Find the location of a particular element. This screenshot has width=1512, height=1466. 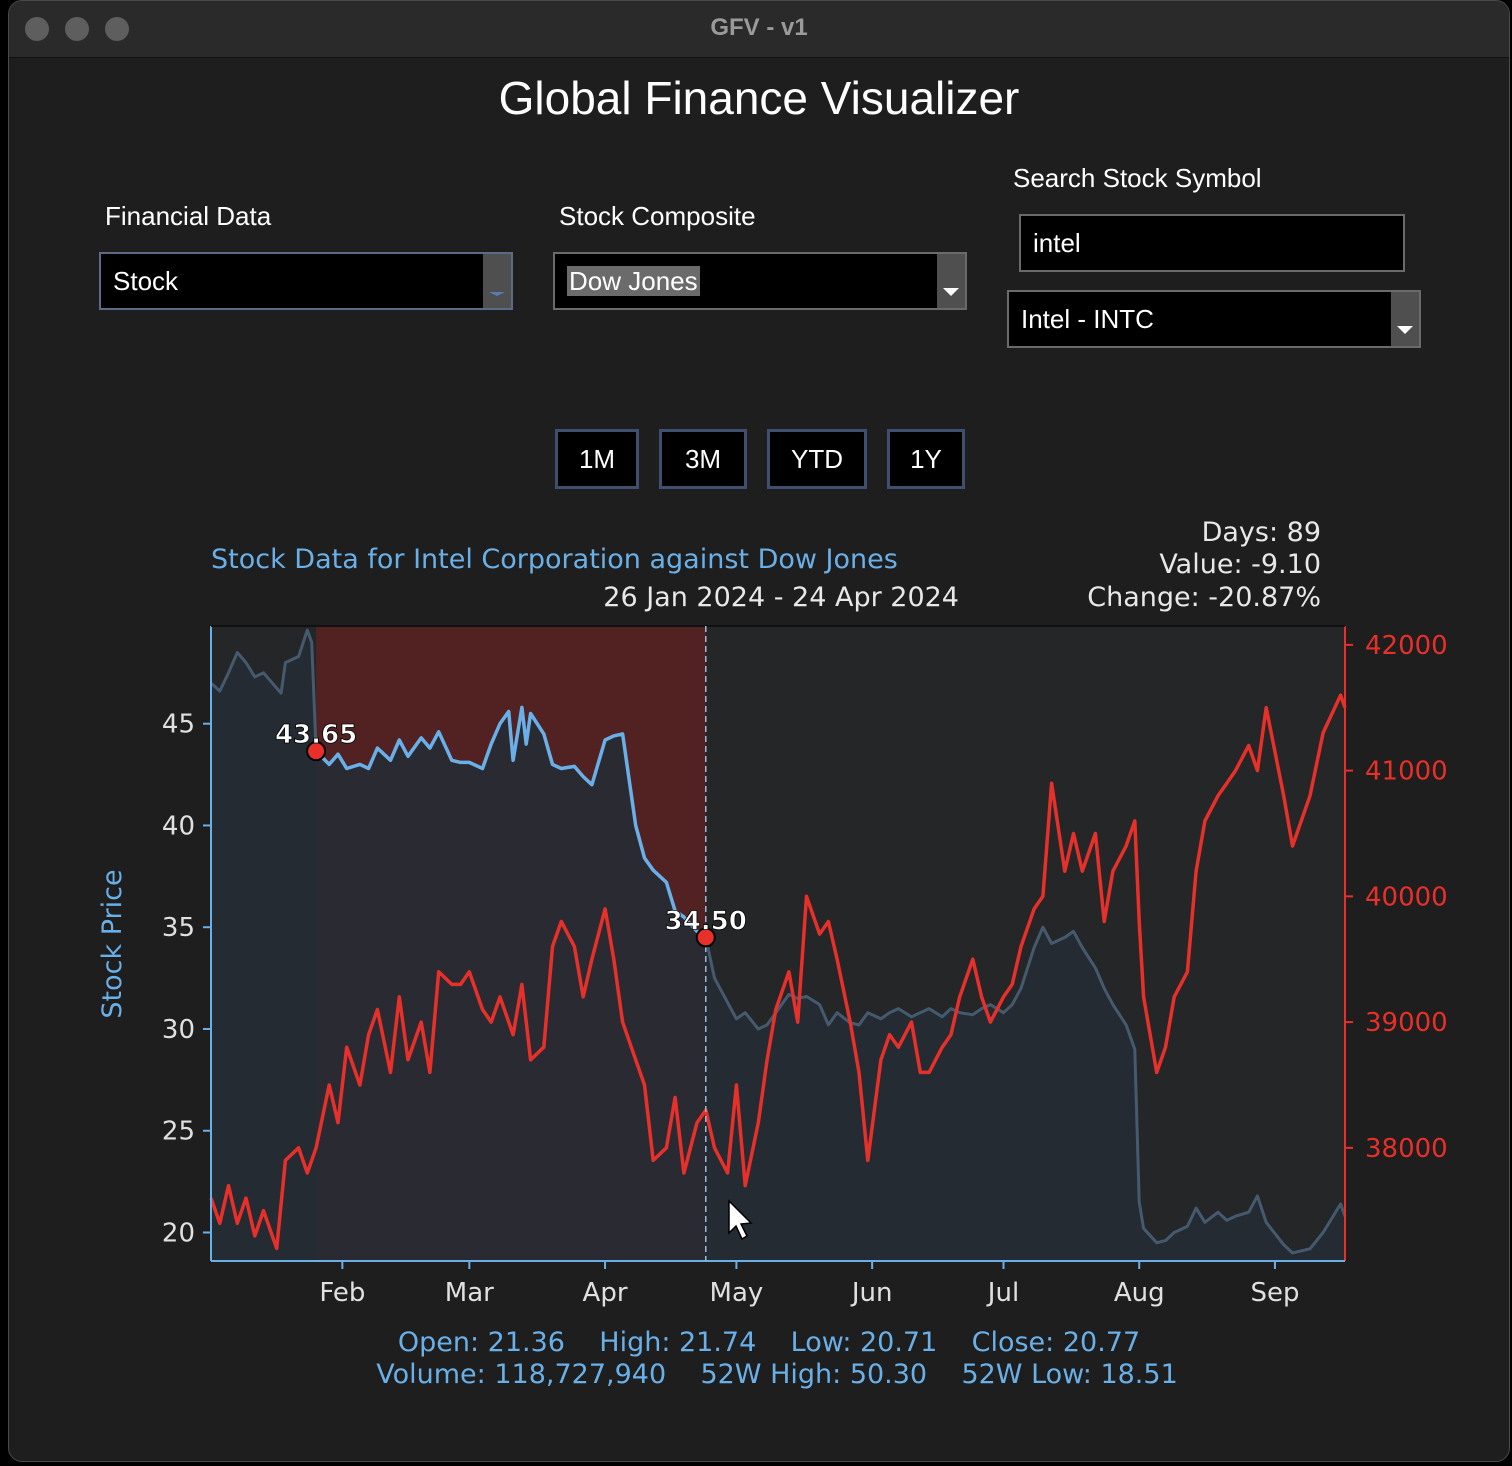

y-left-tick-label: 35 is located at coordinates (178, 928).